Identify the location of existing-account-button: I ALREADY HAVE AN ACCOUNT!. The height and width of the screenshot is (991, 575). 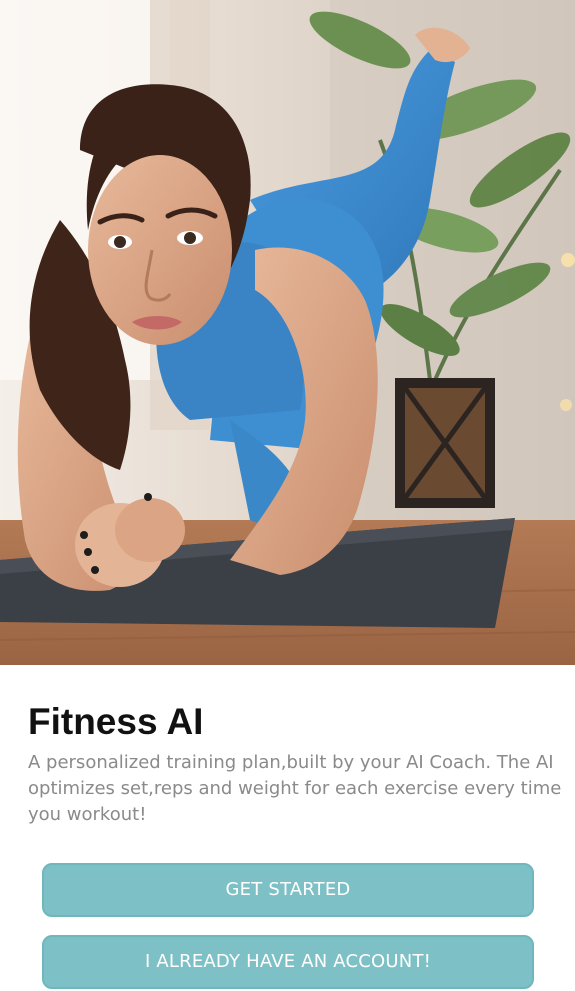
(288, 962).